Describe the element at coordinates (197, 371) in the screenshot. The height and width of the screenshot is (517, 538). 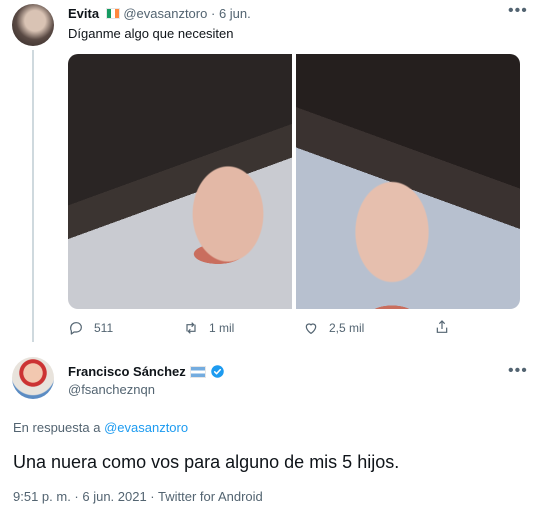
I see `argentina-flag-icon` at that location.